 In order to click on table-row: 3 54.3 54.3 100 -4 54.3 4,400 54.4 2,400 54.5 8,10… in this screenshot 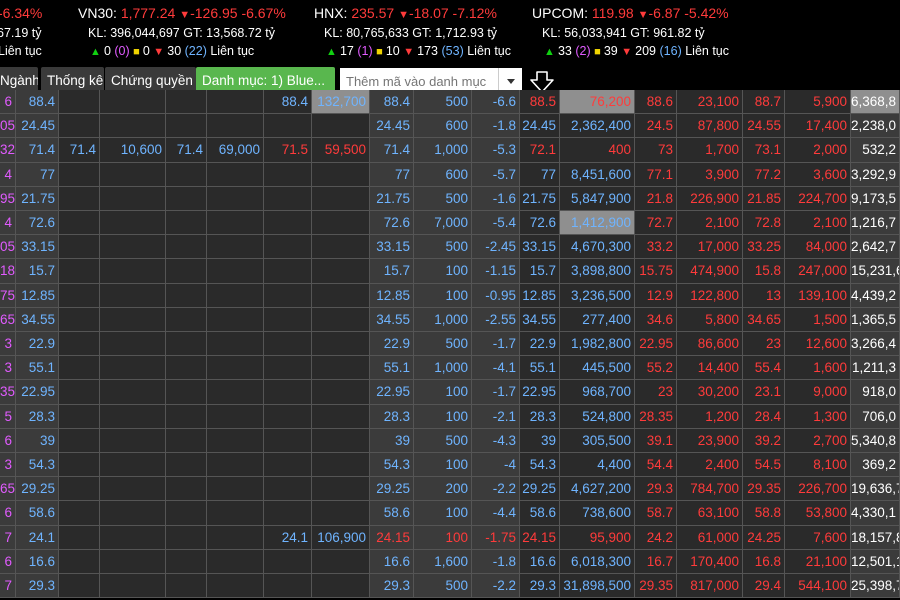, I will do `click(450, 465)`.